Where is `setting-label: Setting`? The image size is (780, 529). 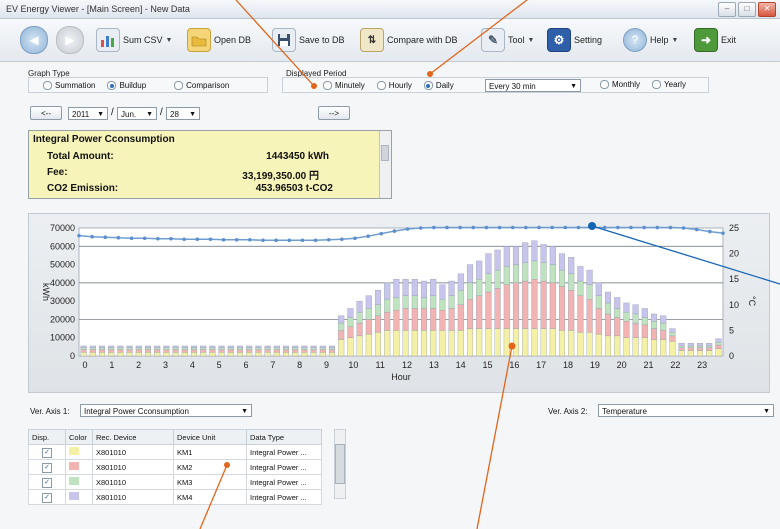 setting-label: Setting is located at coordinates (588, 40).